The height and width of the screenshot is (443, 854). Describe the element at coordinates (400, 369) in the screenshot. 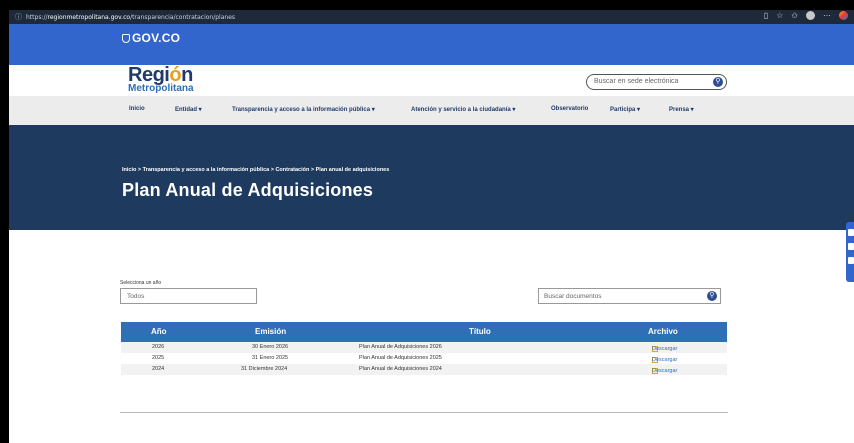

I see `cell-title: Plan Anual de Adquisiciones 2024` at that location.